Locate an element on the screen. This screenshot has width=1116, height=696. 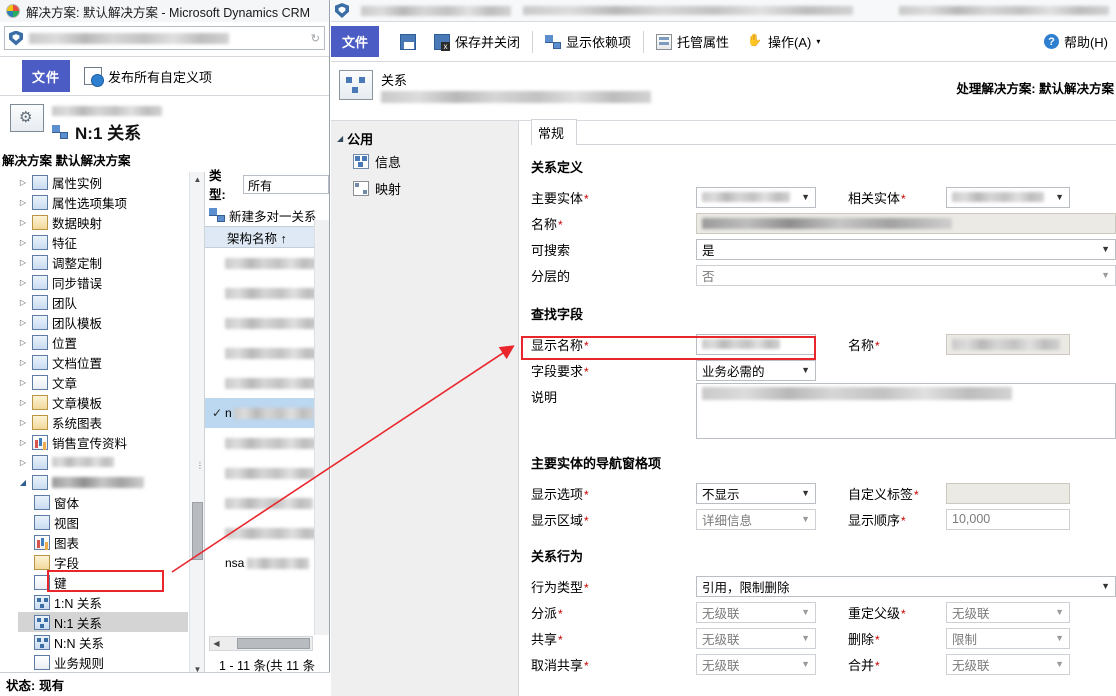
scroll-thumb is located at coordinates (197, 531).